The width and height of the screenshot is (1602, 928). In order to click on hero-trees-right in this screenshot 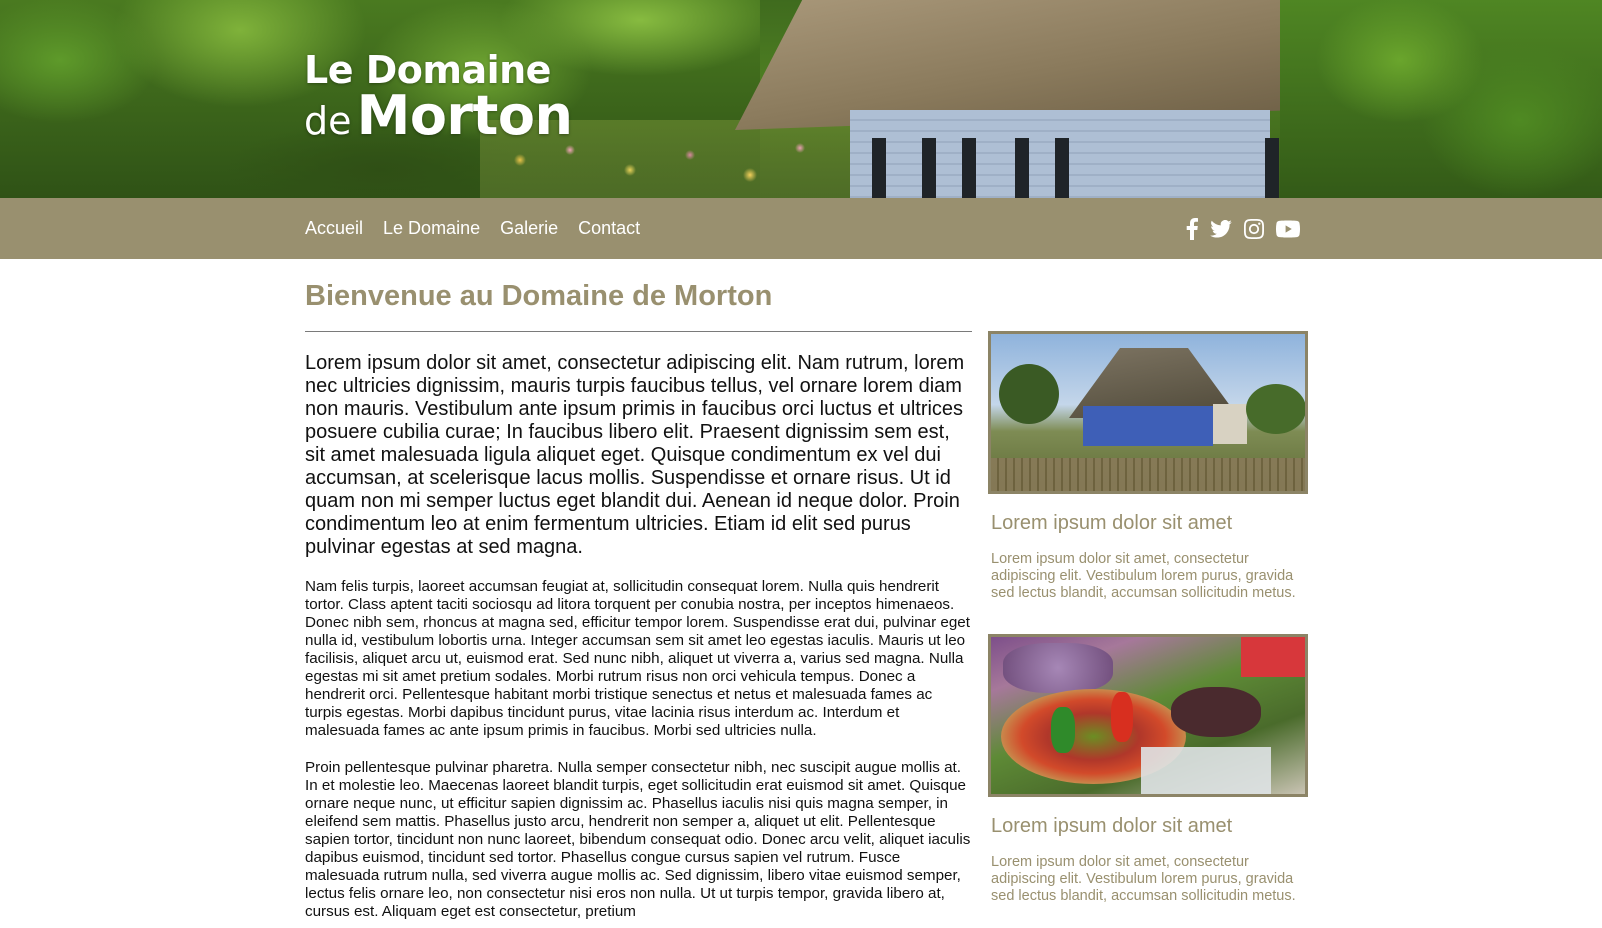, I will do `click(1441, 99)`.